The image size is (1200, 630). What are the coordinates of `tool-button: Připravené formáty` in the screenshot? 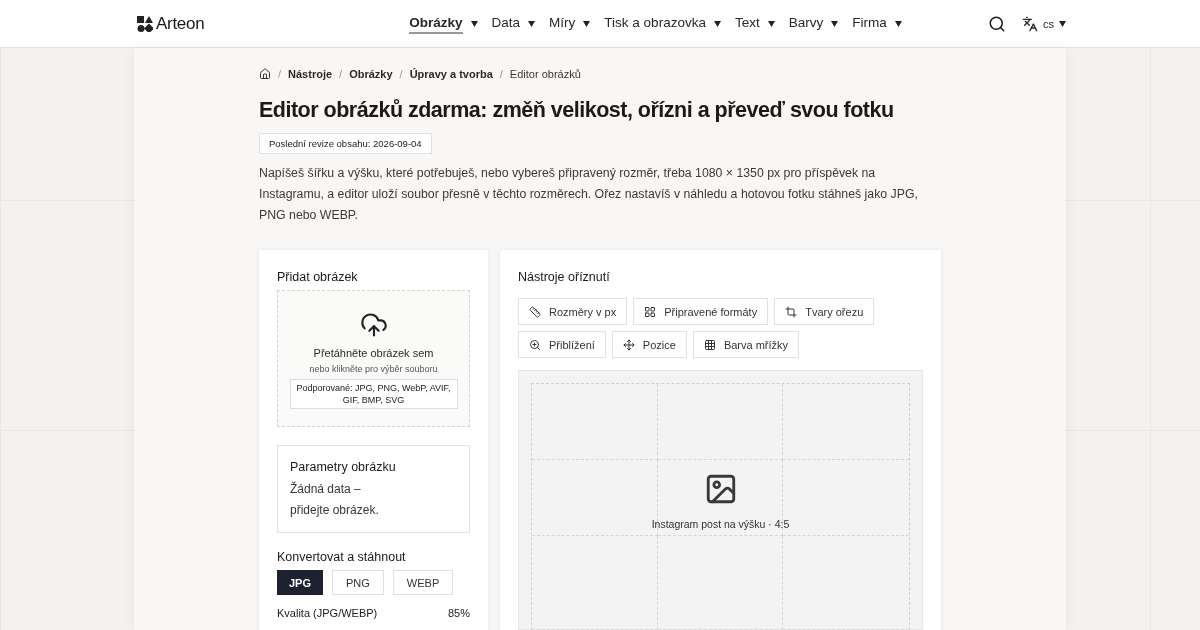 It's located at (701, 311).